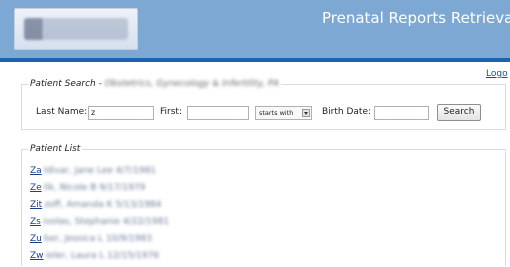 The height and width of the screenshot is (267, 510). I want to click on first-name-input, so click(218, 113).